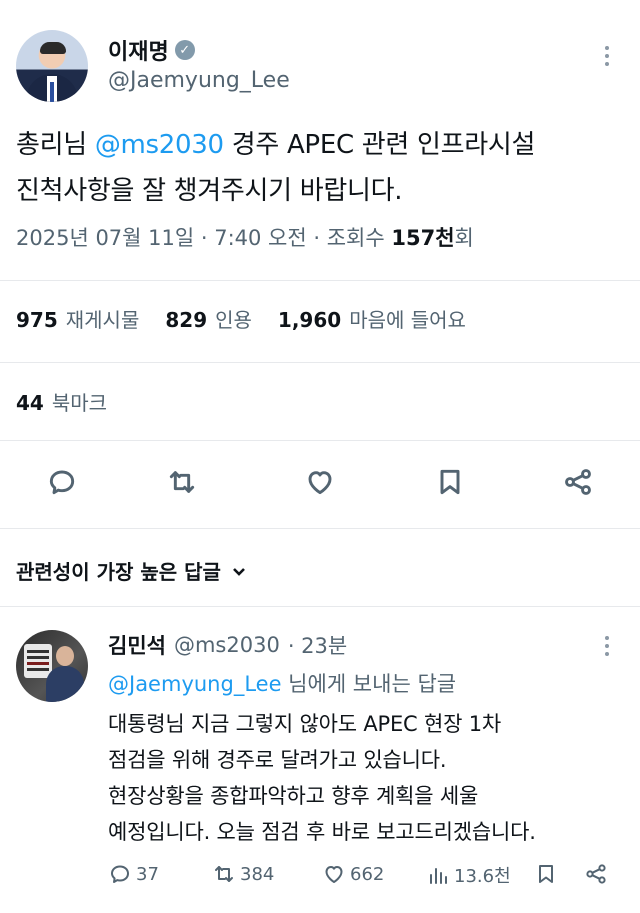 Image resolution: width=640 pixels, height=913 pixels. I want to click on views-count: 157천, so click(423, 238).